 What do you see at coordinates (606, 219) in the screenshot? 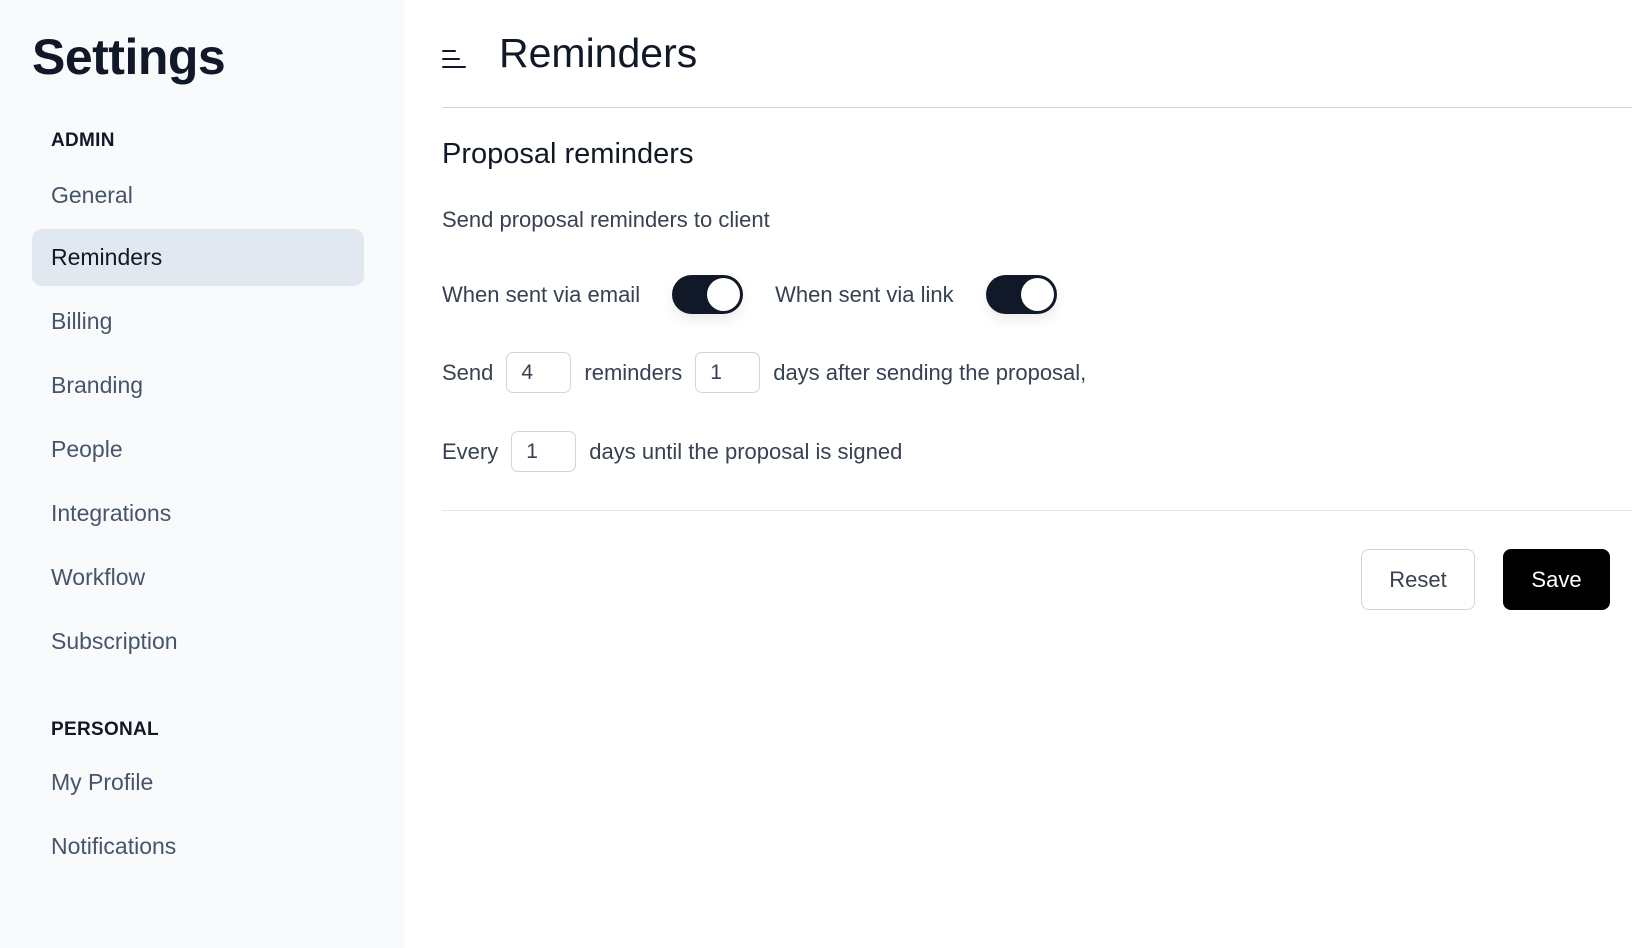
I see `section-description: Send proposal reminders to client` at bounding box center [606, 219].